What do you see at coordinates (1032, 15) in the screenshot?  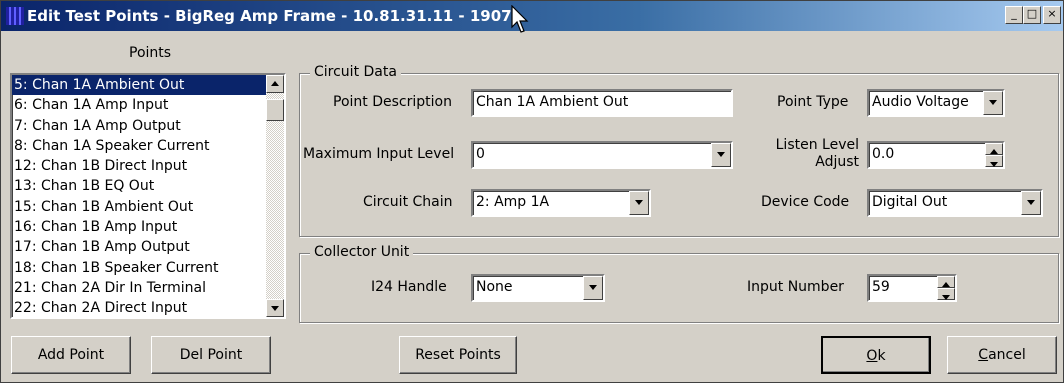 I see `maximize-button: □` at bounding box center [1032, 15].